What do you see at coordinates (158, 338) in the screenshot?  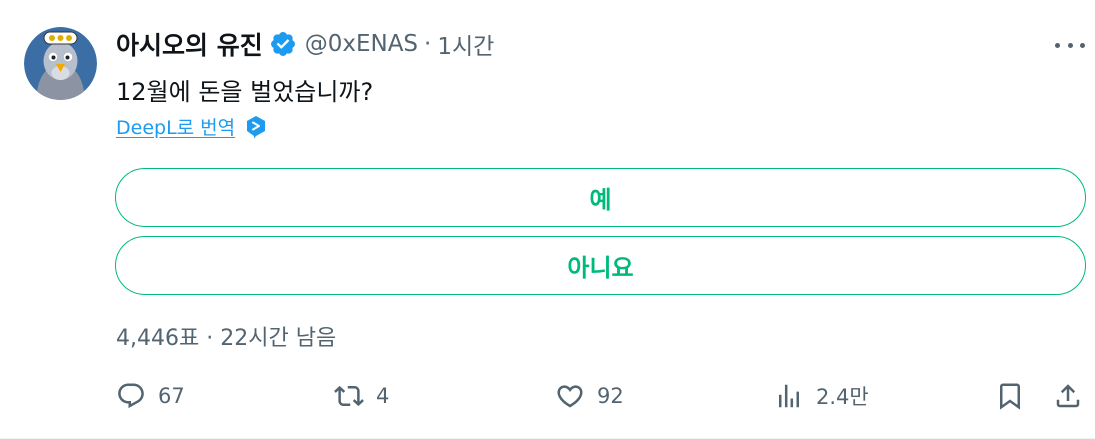 I see `poll-vote-count: 4,446표` at bounding box center [158, 338].